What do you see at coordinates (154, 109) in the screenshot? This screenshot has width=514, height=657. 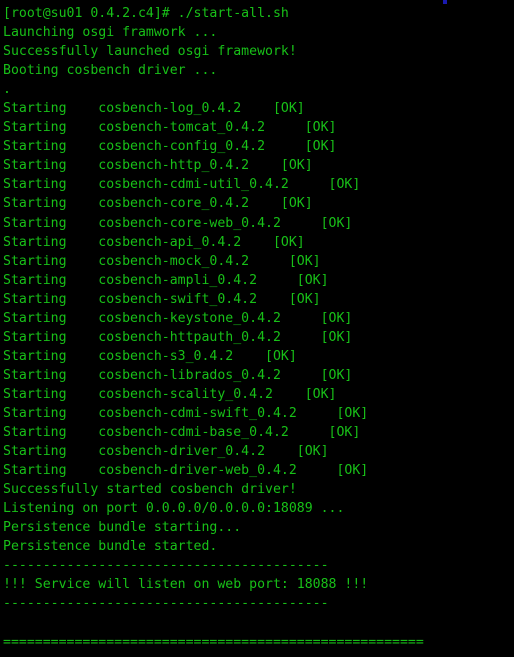 I see `terminal-line-service-log: Starting cosbench-log_0.4.2 [OK]` at bounding box center [154, 109].